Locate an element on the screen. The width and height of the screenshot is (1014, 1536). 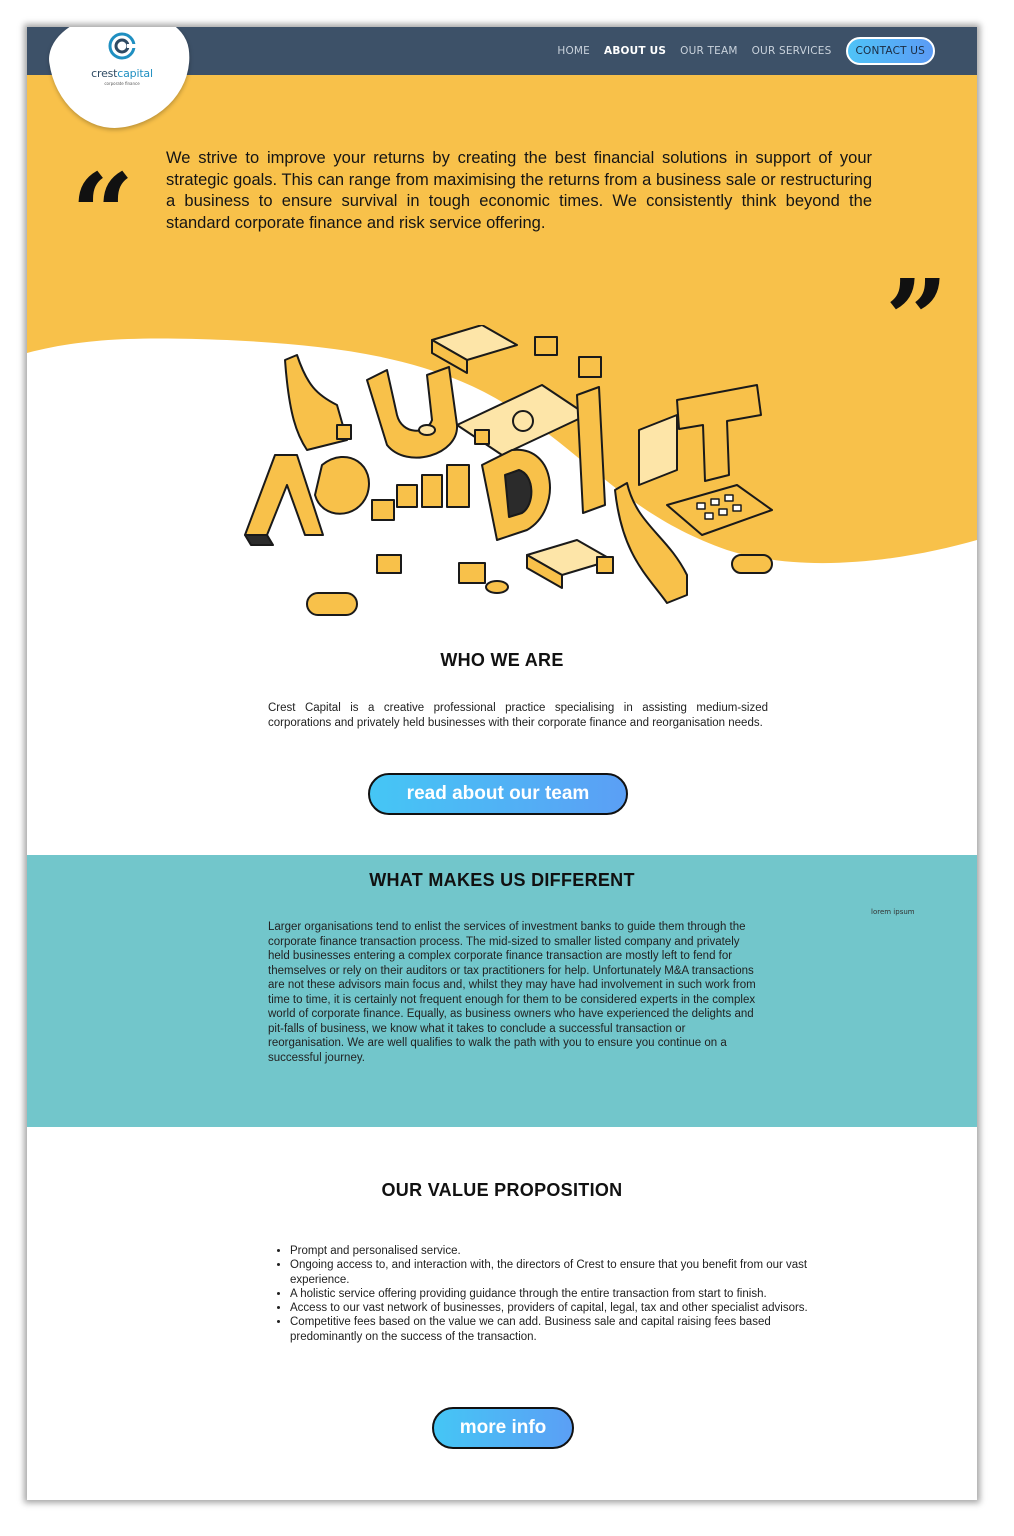
crest-capital-logo: crestcapital corporate finance is located at coordinates (122, 66).